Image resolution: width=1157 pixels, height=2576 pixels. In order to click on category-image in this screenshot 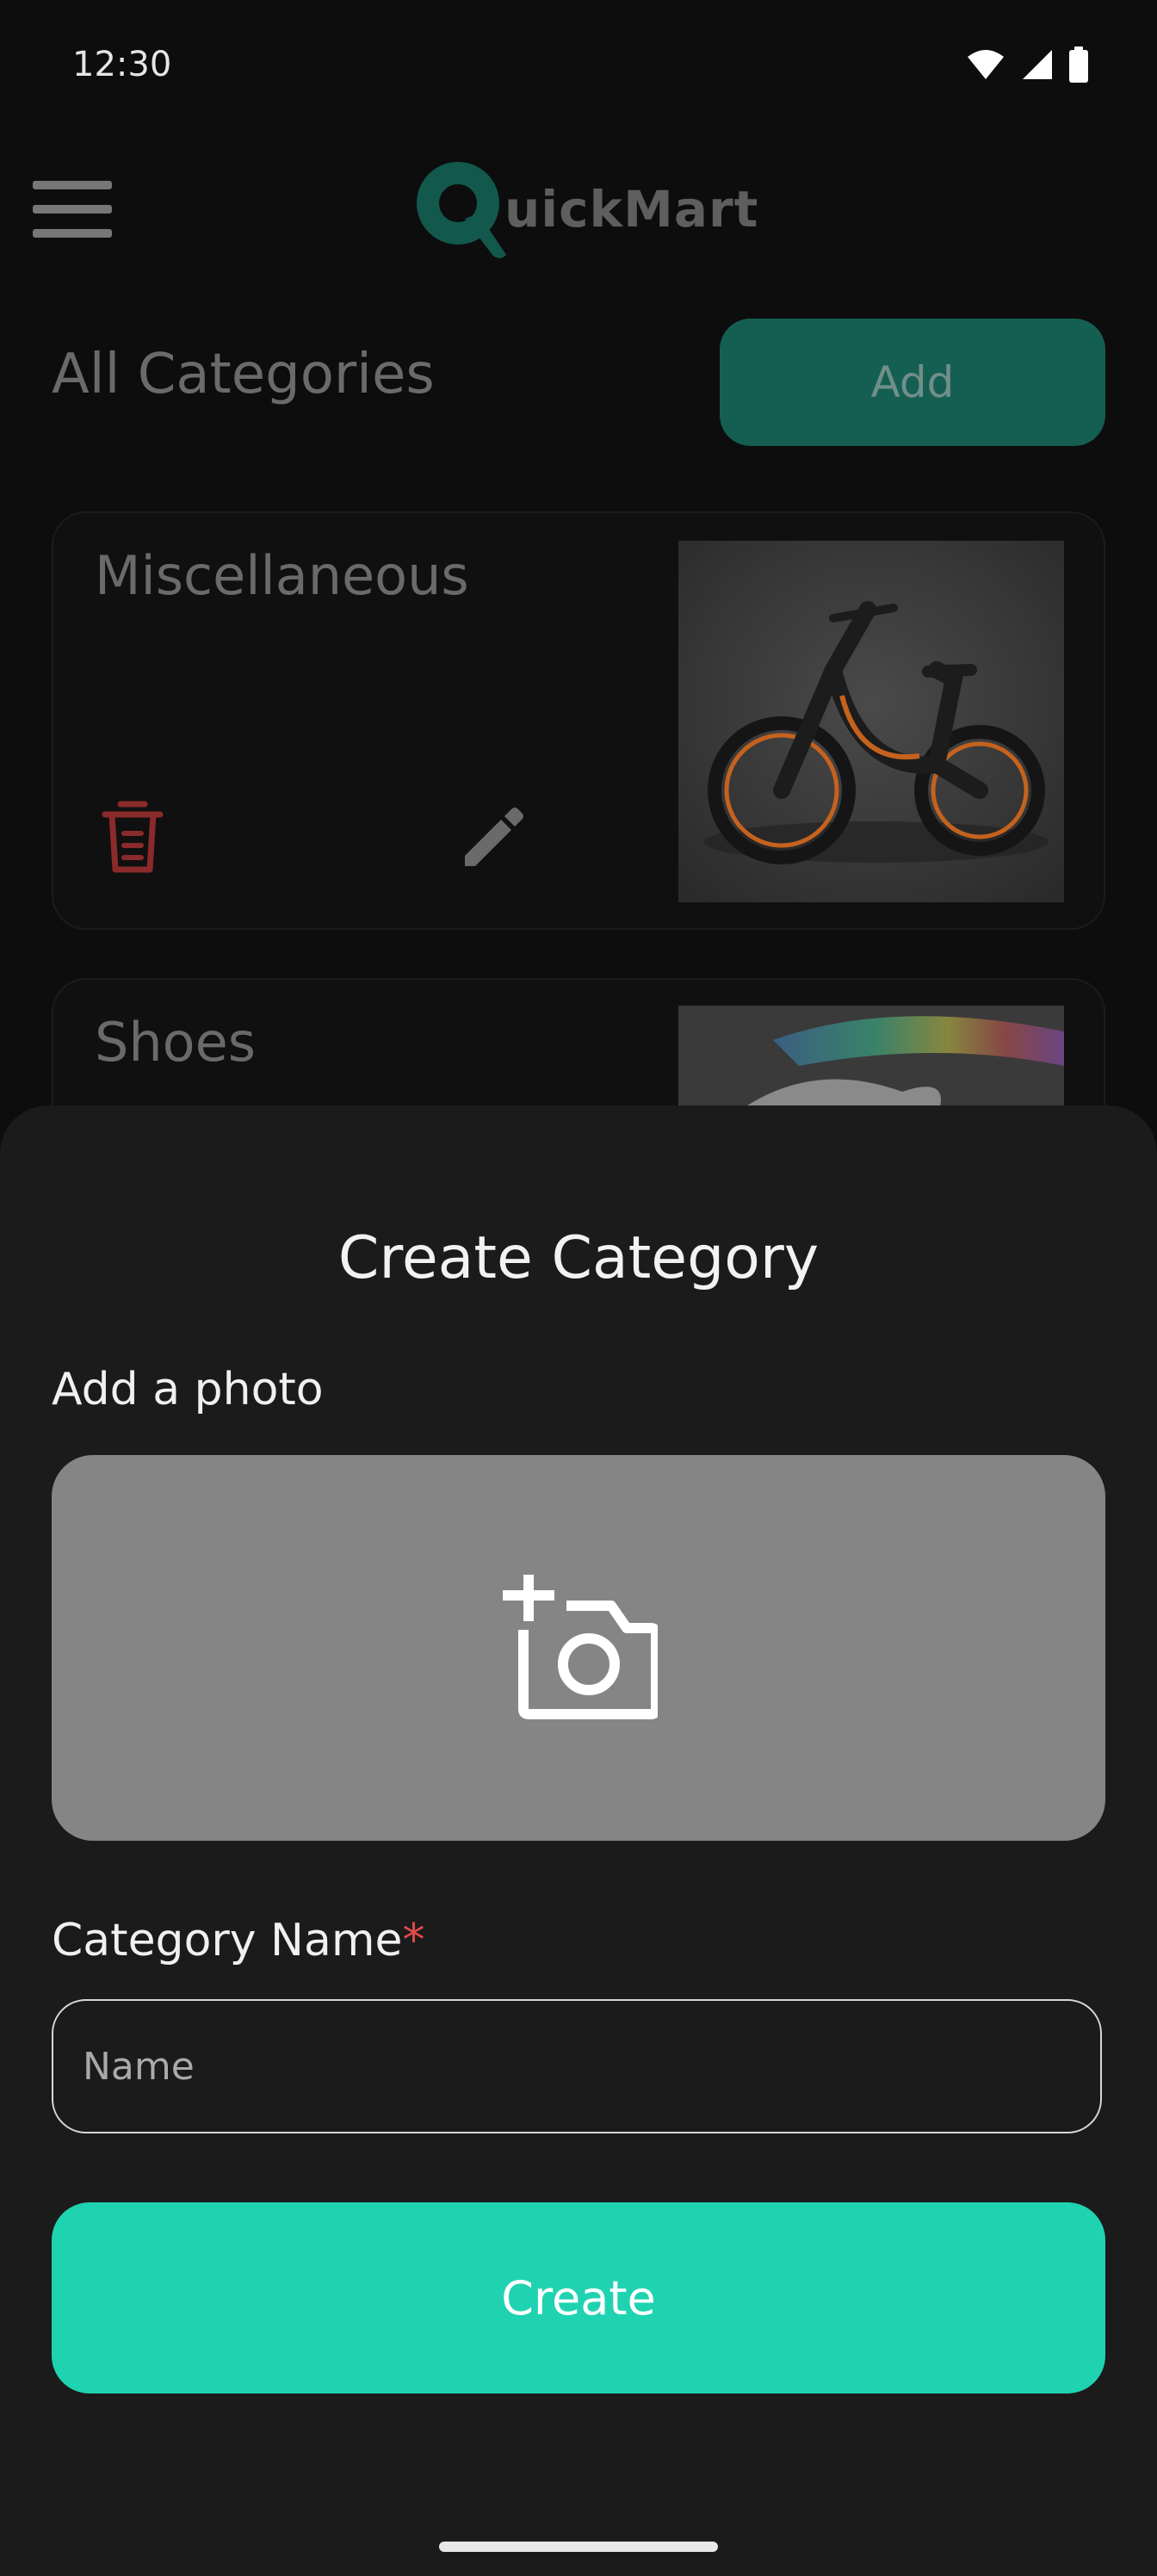, I will do `click(871, 721)`.